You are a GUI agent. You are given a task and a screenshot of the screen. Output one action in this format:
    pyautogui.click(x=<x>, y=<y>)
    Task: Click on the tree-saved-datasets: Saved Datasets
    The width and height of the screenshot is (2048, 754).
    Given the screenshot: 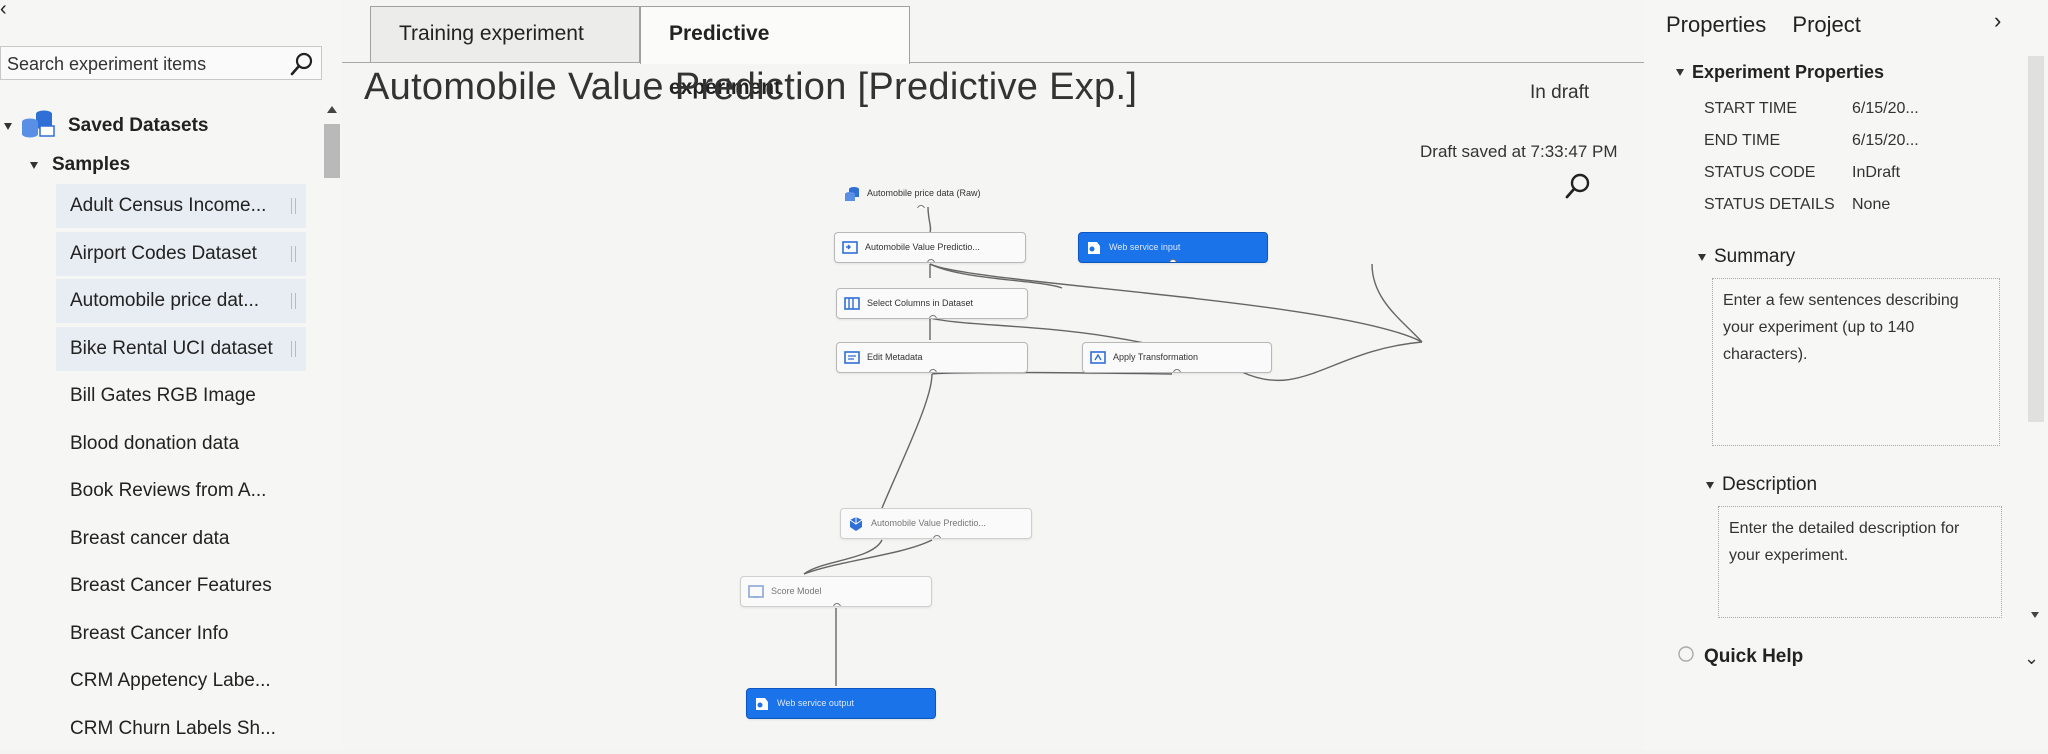 What is the action you would take?
    pyautogui.click(x=106, y=126)
    